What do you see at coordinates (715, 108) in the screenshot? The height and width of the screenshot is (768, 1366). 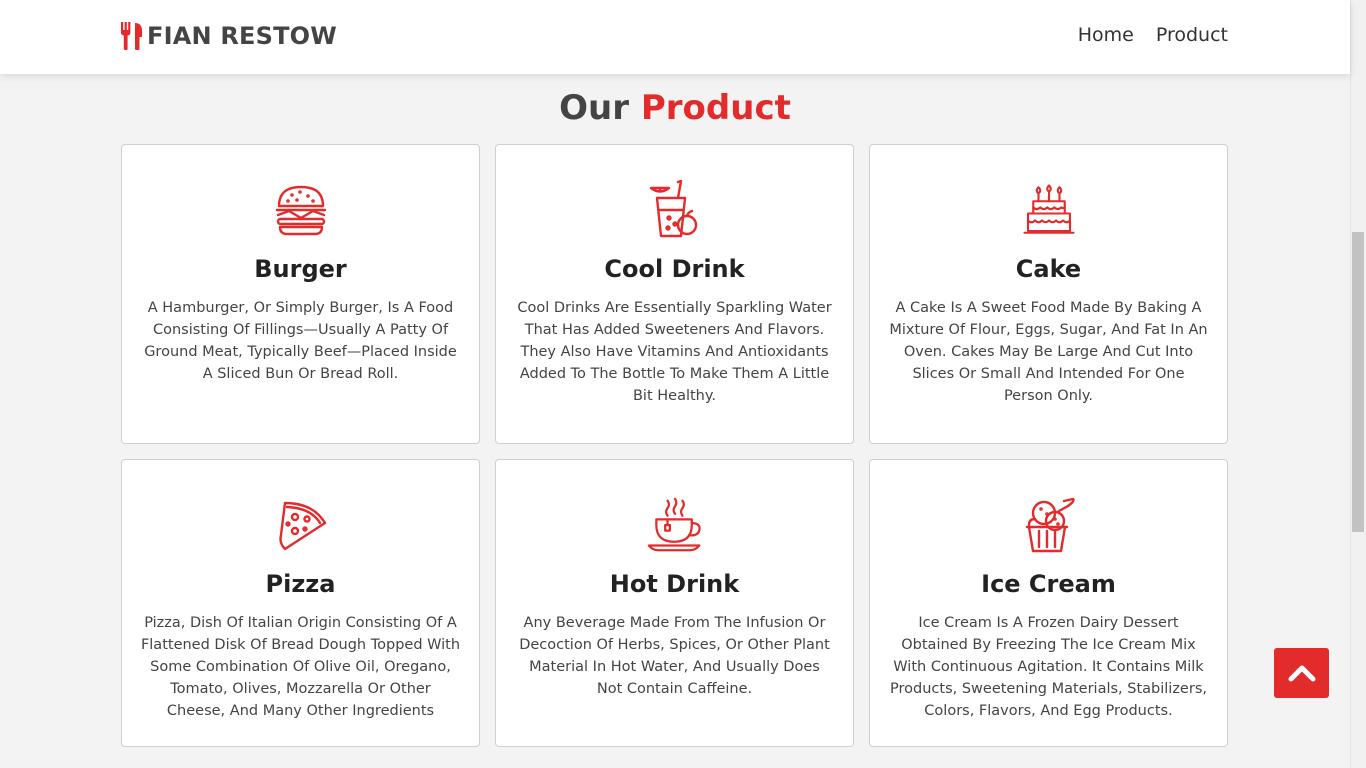 I see `section-title-accent: Product` at bounding box center [715, 108].